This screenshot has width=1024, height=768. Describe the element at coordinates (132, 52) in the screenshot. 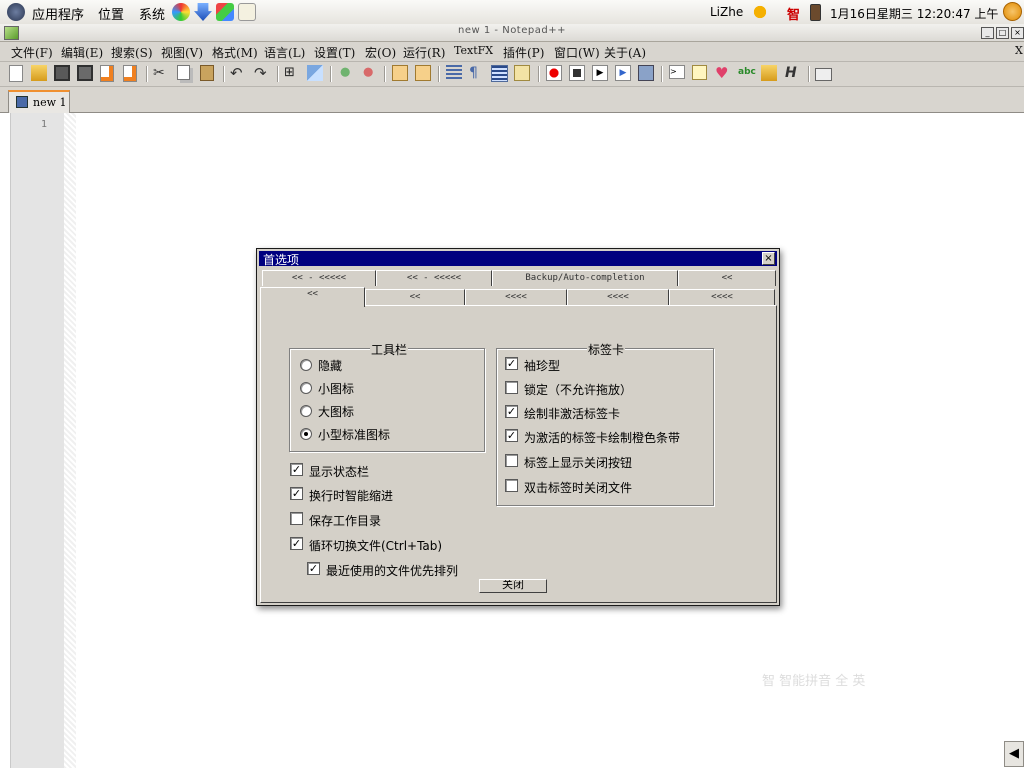

I see `menu-search: 搜索(S)` at that location.